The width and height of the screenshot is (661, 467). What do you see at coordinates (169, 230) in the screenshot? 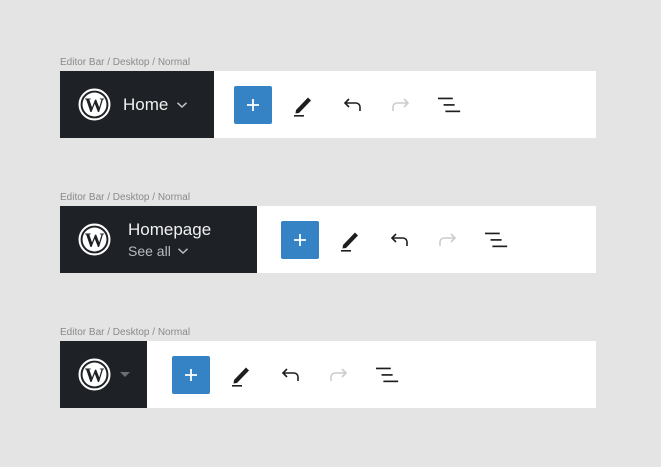
I see `site-title: Homepage` at bounding box center [169, 230].